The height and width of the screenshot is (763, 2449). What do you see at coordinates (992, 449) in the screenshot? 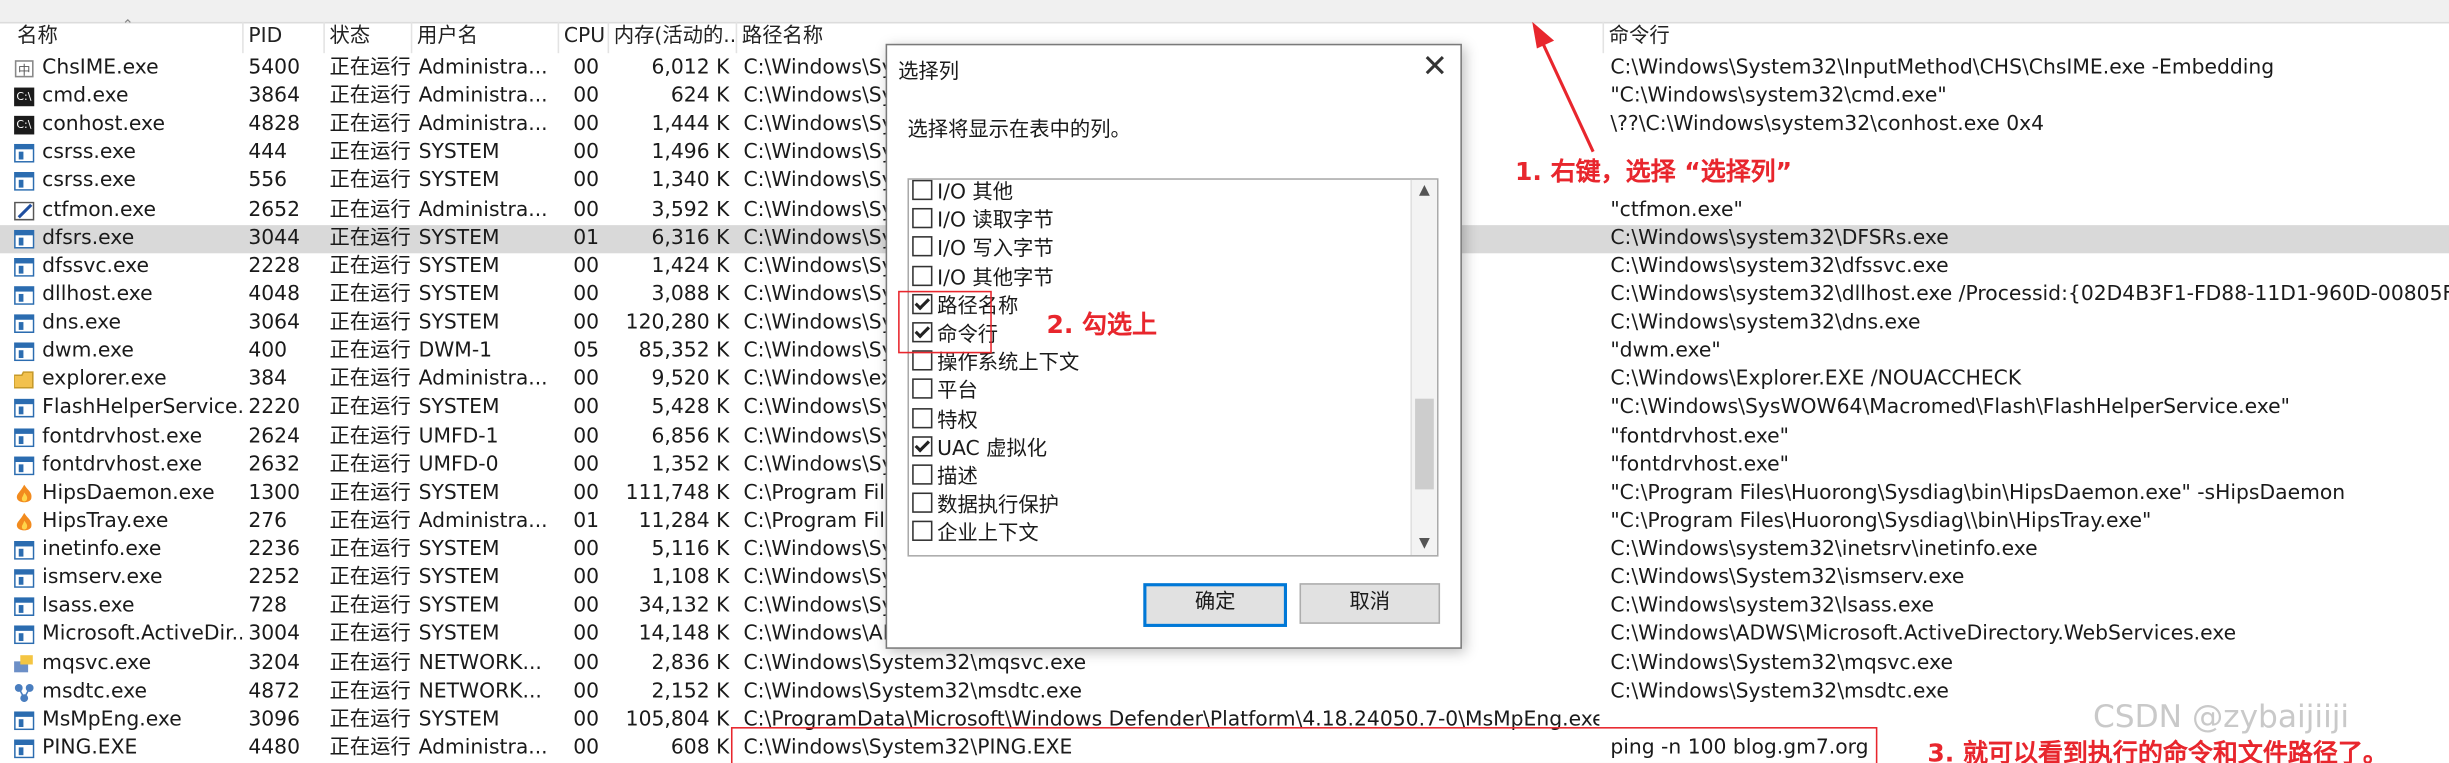
I see `column-option-label: UAC 虚拟化` at bounding box center [992, 449].